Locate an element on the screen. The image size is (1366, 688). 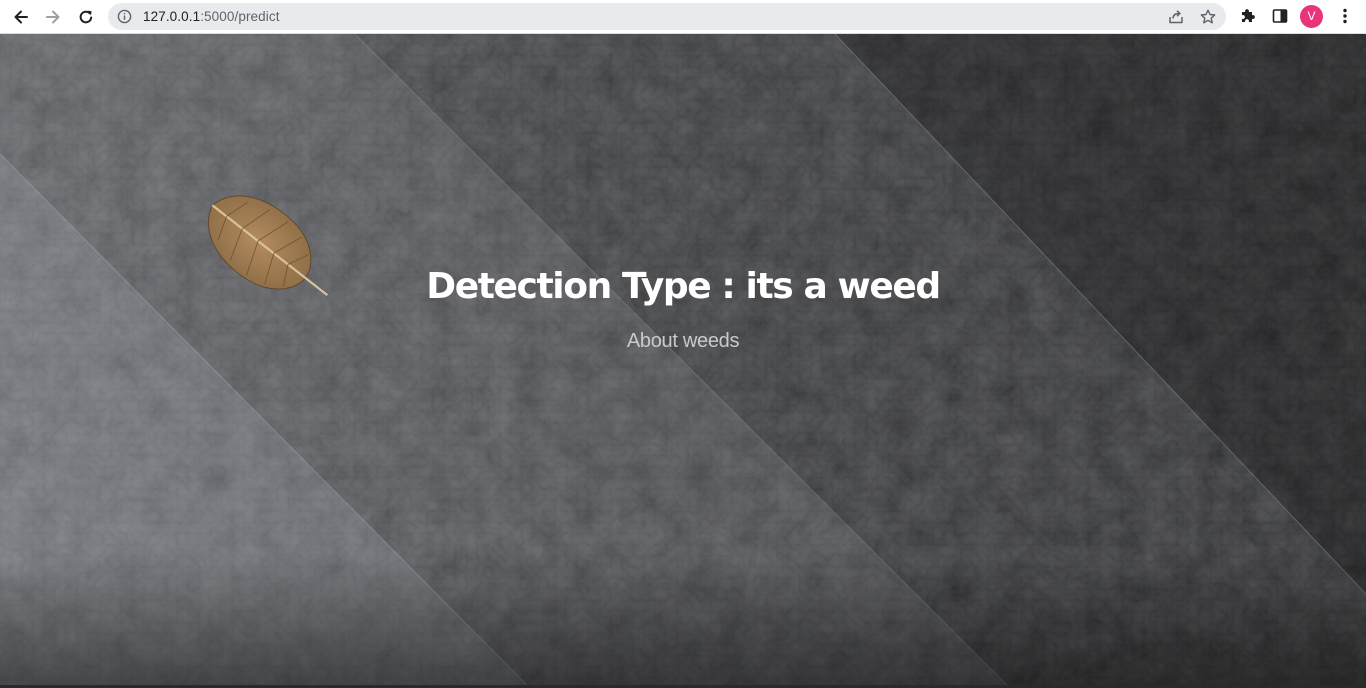
browser-toolbar: 127.0.0.1:5000/predict V is located at coordinates (683, 17).